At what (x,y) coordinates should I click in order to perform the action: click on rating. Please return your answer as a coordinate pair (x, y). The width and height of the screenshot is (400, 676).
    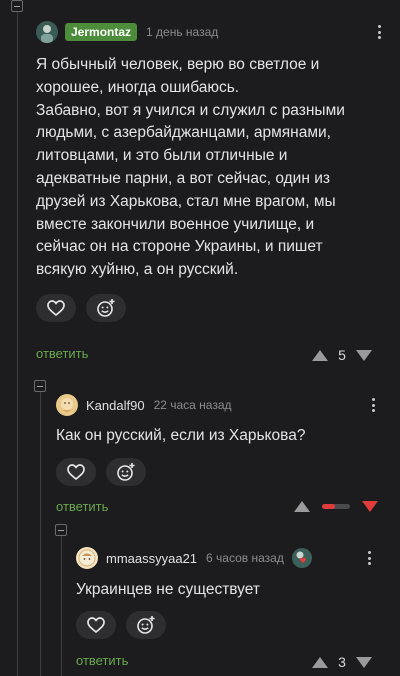
    Looking at the image, I should click on (336, 506).